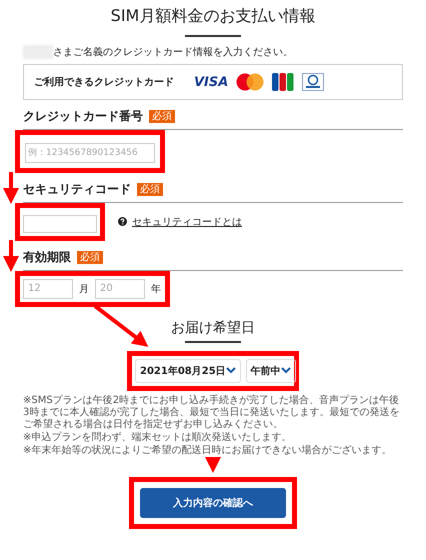 The image size is (426, 560). What do you see at coordinates (207, 450) in the screenshot?
I see `note-text: ※年末年始等の状況によりご希望の配送日時にお届けできない場合がございます。` at bounding box center [207, 450].